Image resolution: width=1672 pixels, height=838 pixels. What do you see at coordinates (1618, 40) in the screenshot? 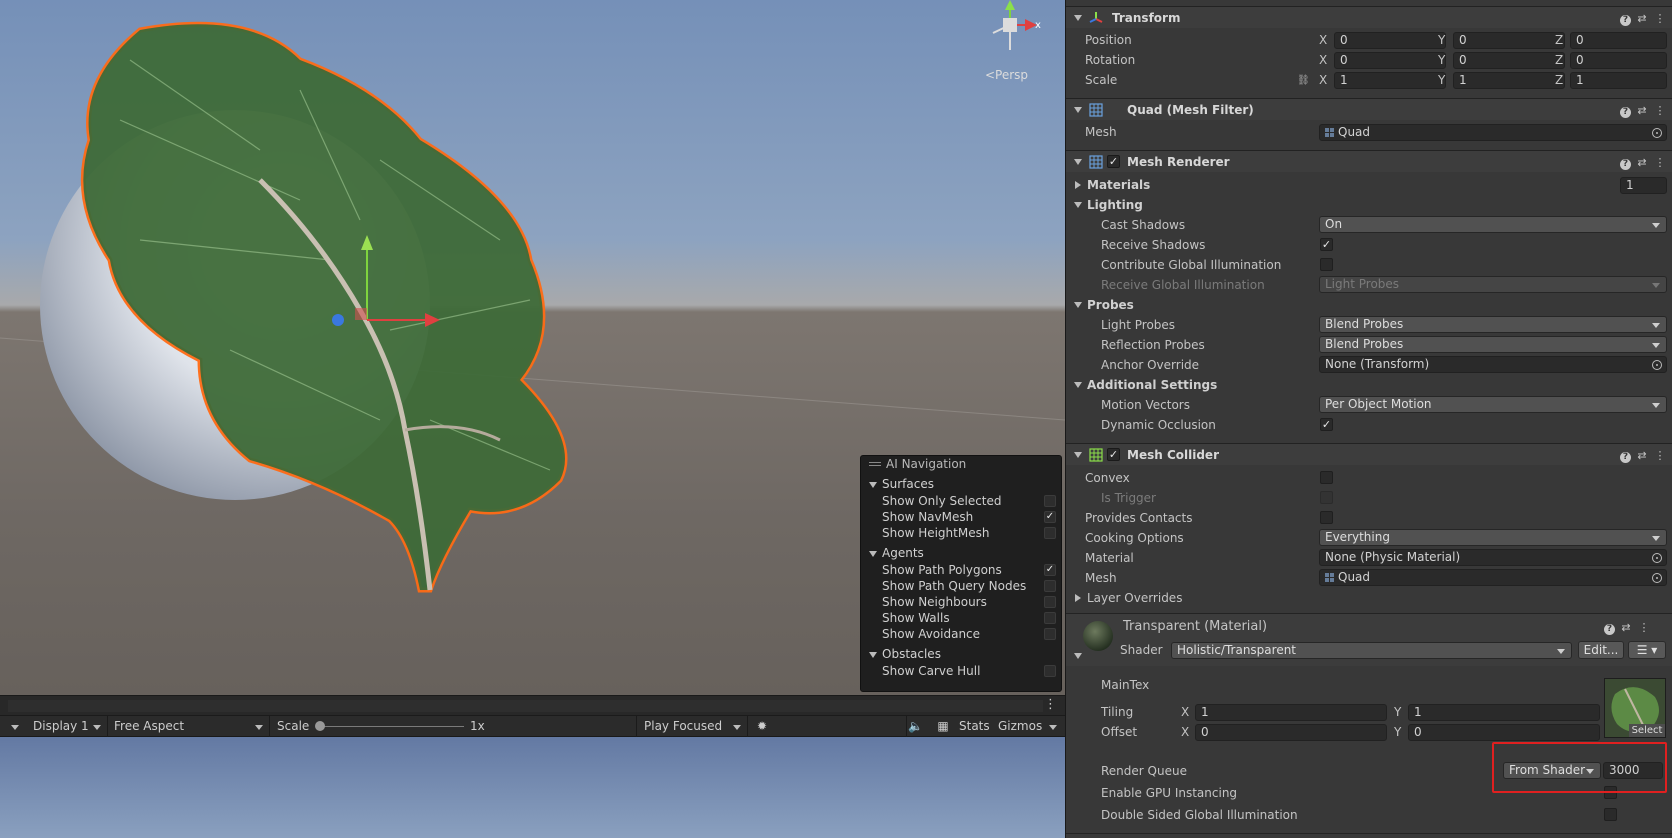
I see `position-z-field: 0` at bounding box center [1618, 40].